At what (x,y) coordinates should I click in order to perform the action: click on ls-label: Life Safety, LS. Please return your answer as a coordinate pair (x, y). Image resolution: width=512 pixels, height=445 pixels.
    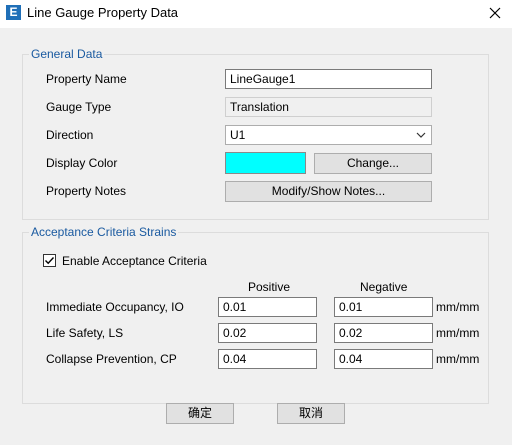
    Looking at the image, I should click on (85, 333).